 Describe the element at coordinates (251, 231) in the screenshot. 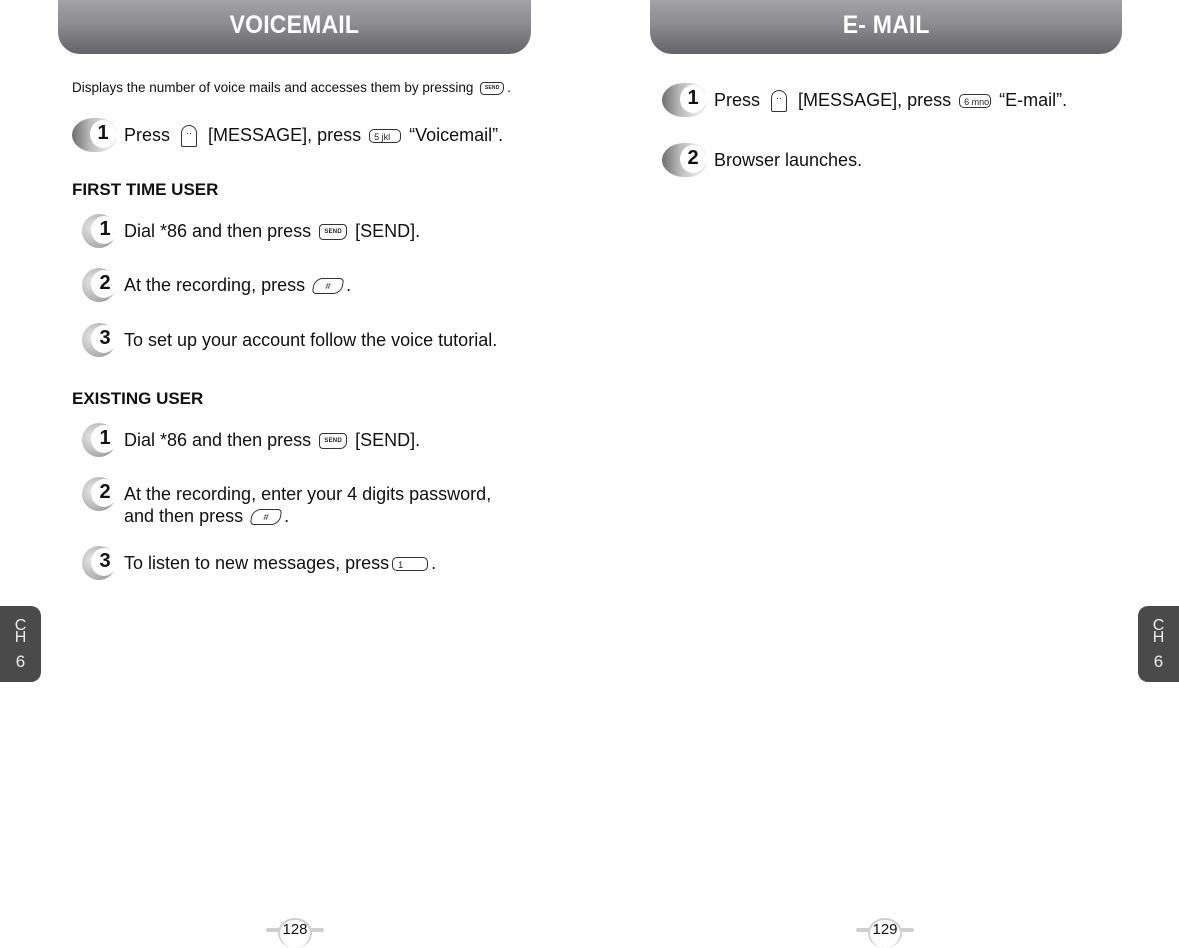

I see `first-time-step-1: 1 Dial *86 and then press SEND [SEND].` at that location.